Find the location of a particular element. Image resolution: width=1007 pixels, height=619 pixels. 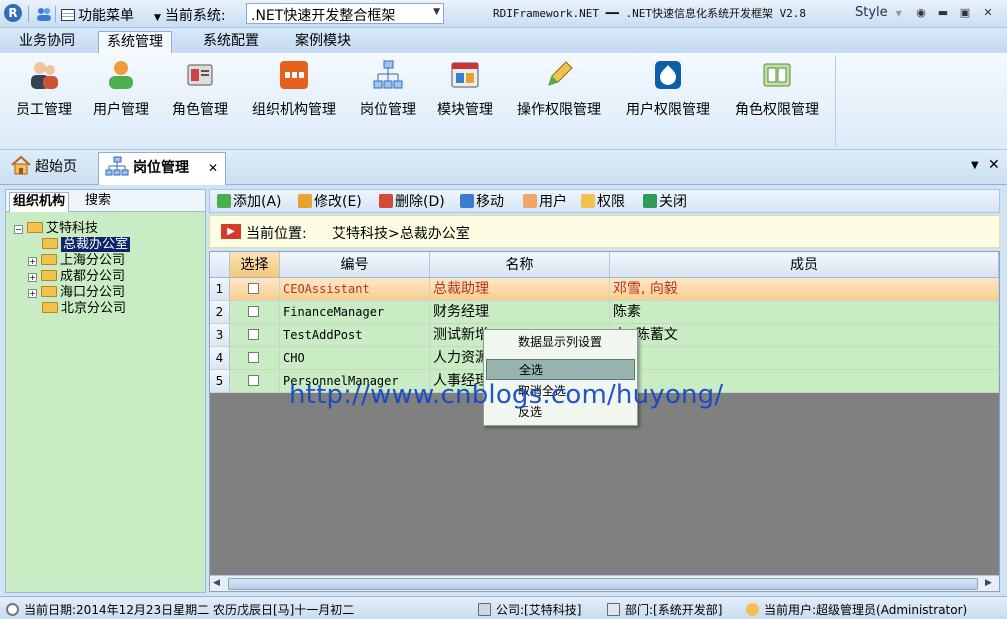

tab-search: 搜索 is located at coordinates (98, 202).